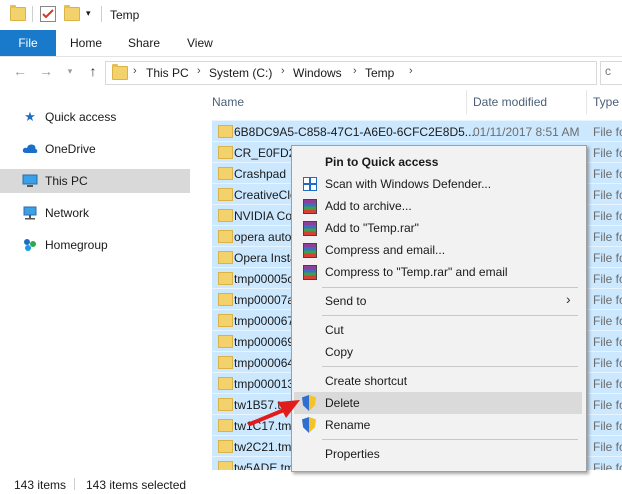 The width and height of the screenshot is (622, 494). Describe the element at coordinates (438, 381) in the screenshot. I see `menu-item-create-shortcut: Create shortcut` at that location.